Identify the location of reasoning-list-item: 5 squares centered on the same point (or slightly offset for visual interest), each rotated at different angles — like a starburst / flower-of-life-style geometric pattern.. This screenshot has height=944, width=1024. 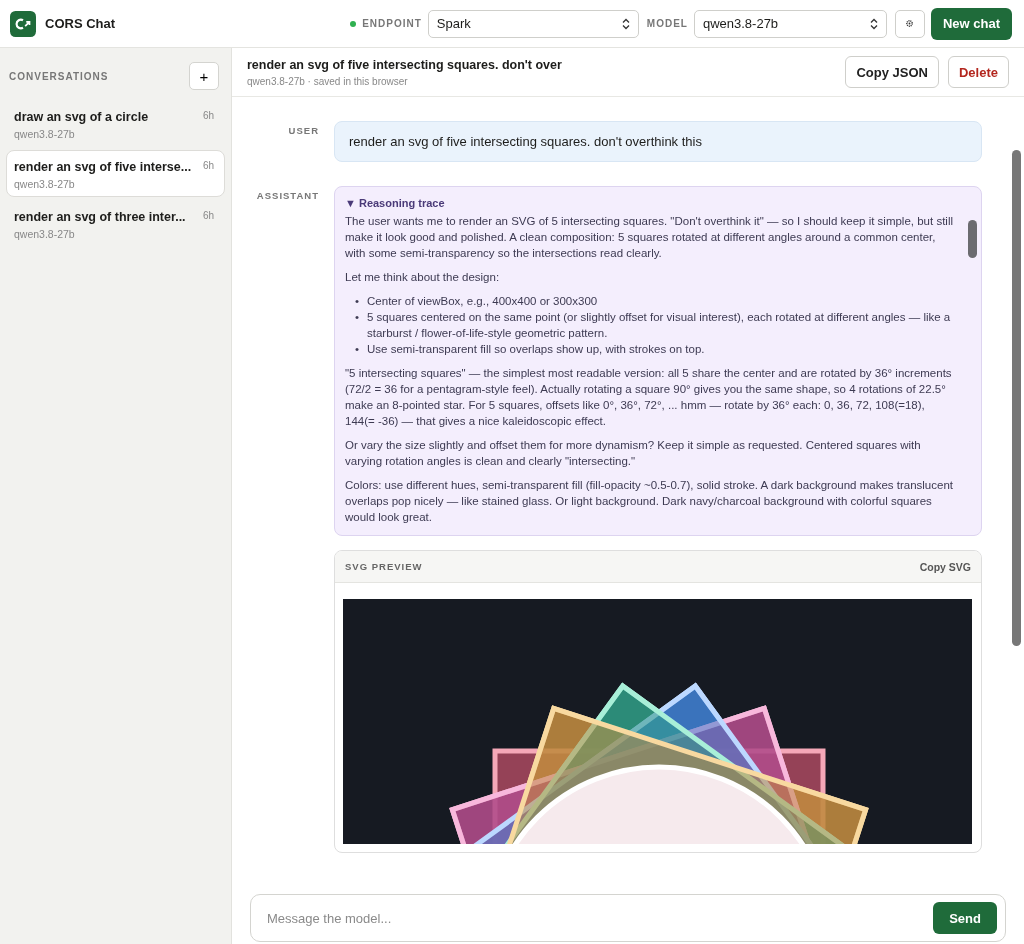
(659, 325).